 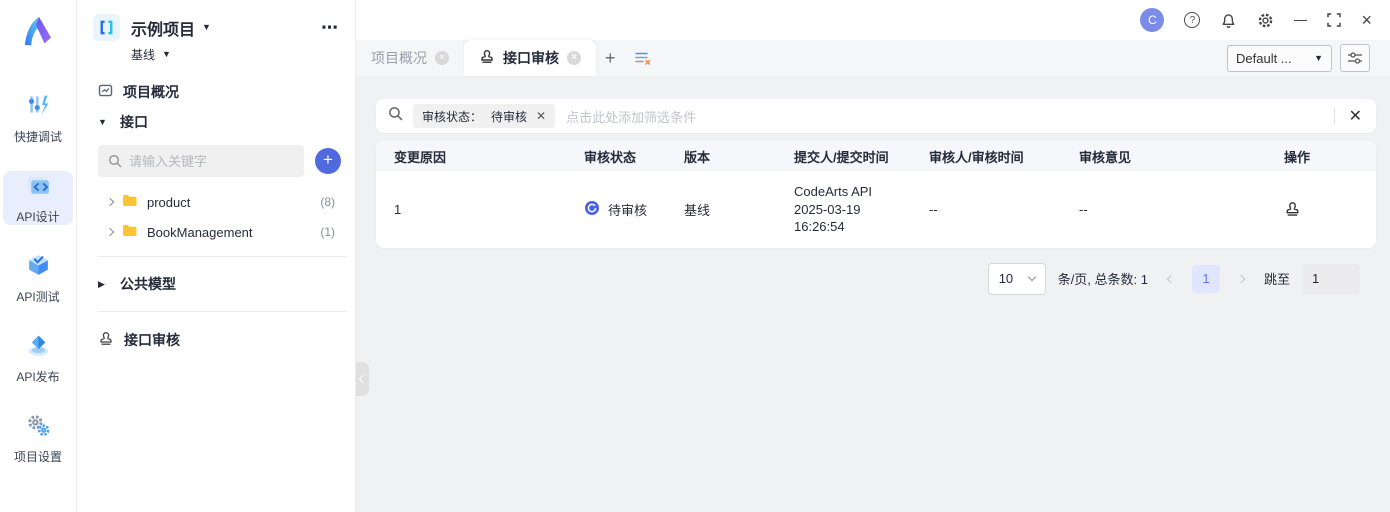 I want to click on tree-item-product: product (8), so click(x=216, y=202).